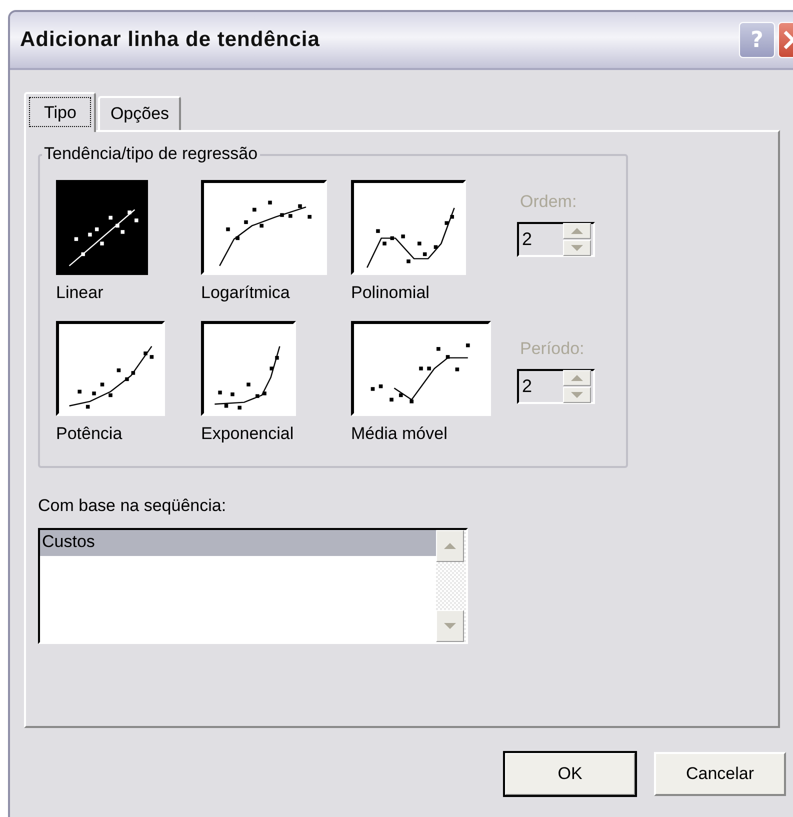  What do you see at coordinates (552, 349) in the screenshot?
I see `spinner-label: Período:` at bounding box center [552, 349].